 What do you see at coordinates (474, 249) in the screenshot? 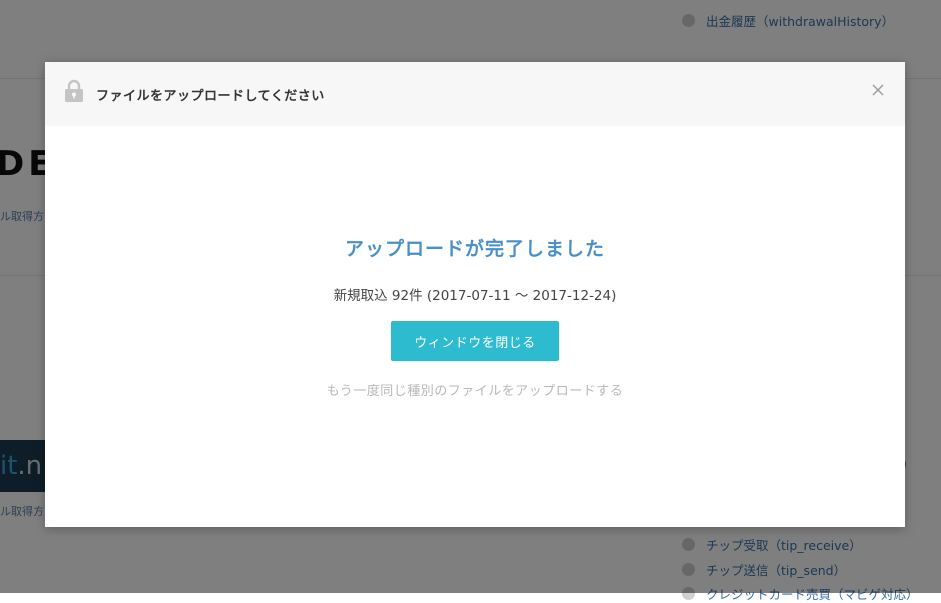
I see `upload-complete-heading: アップロードが完了しました` at bounding box center [474, 249].